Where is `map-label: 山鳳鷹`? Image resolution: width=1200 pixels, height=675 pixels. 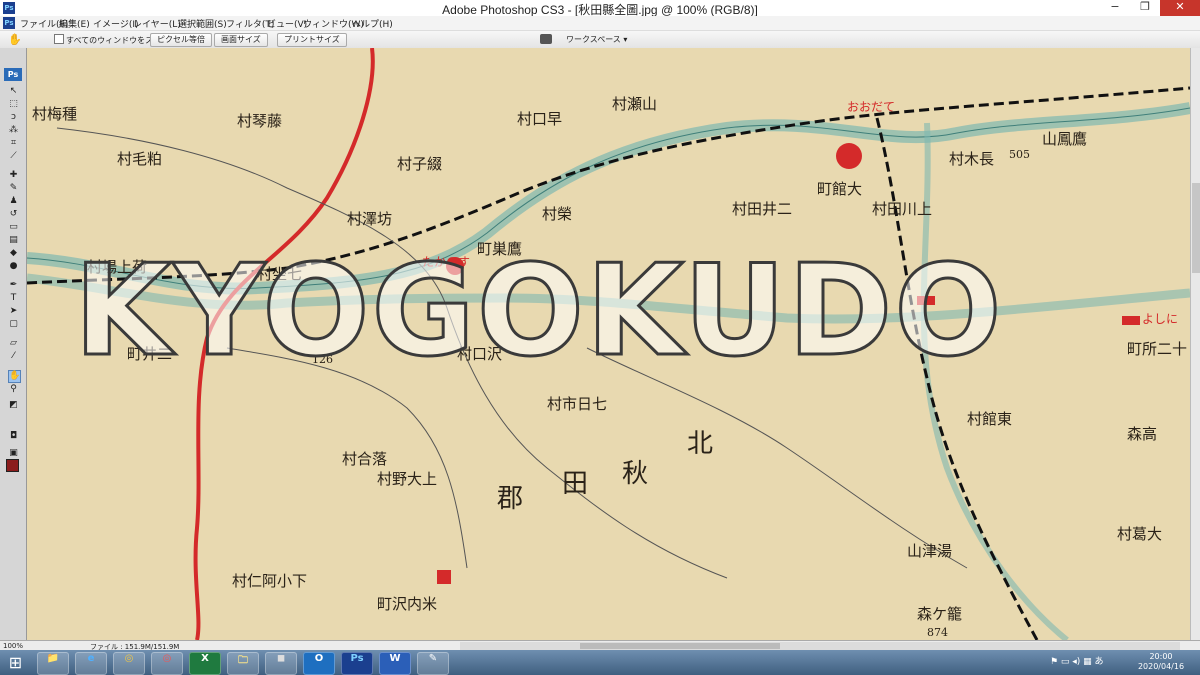
map-label: 山鳳鷹 is located at coordinates (1065, 139).